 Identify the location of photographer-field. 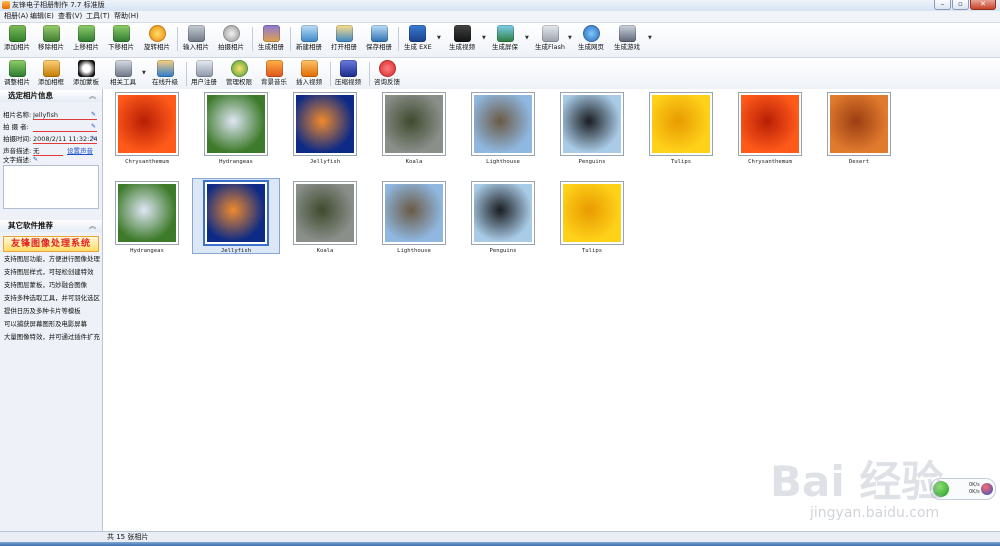
(65, 127).